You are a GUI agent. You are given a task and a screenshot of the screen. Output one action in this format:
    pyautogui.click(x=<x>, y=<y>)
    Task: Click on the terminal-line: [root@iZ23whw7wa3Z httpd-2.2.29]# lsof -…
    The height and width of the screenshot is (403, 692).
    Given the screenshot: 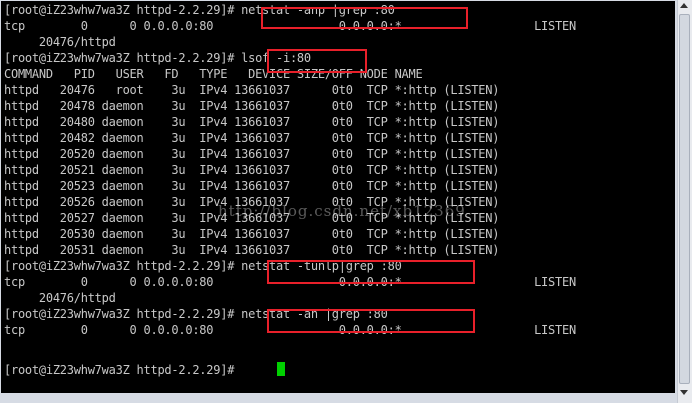 What is the action you would take?
    pyautogui.click(x=157, y=58)
    